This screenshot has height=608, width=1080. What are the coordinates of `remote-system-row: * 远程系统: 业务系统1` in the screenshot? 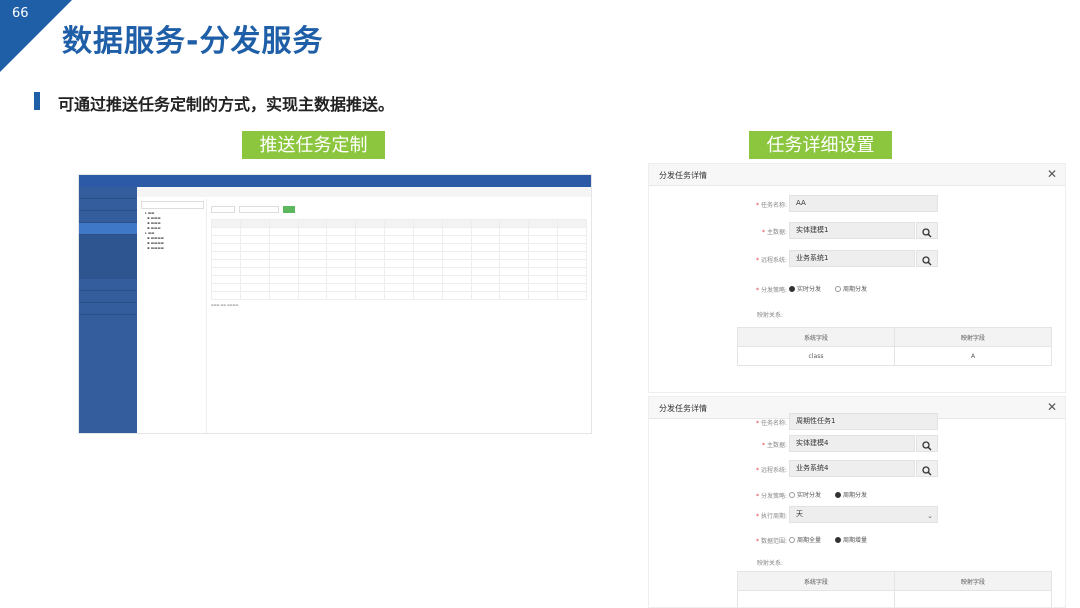 It's located at (857, 258).